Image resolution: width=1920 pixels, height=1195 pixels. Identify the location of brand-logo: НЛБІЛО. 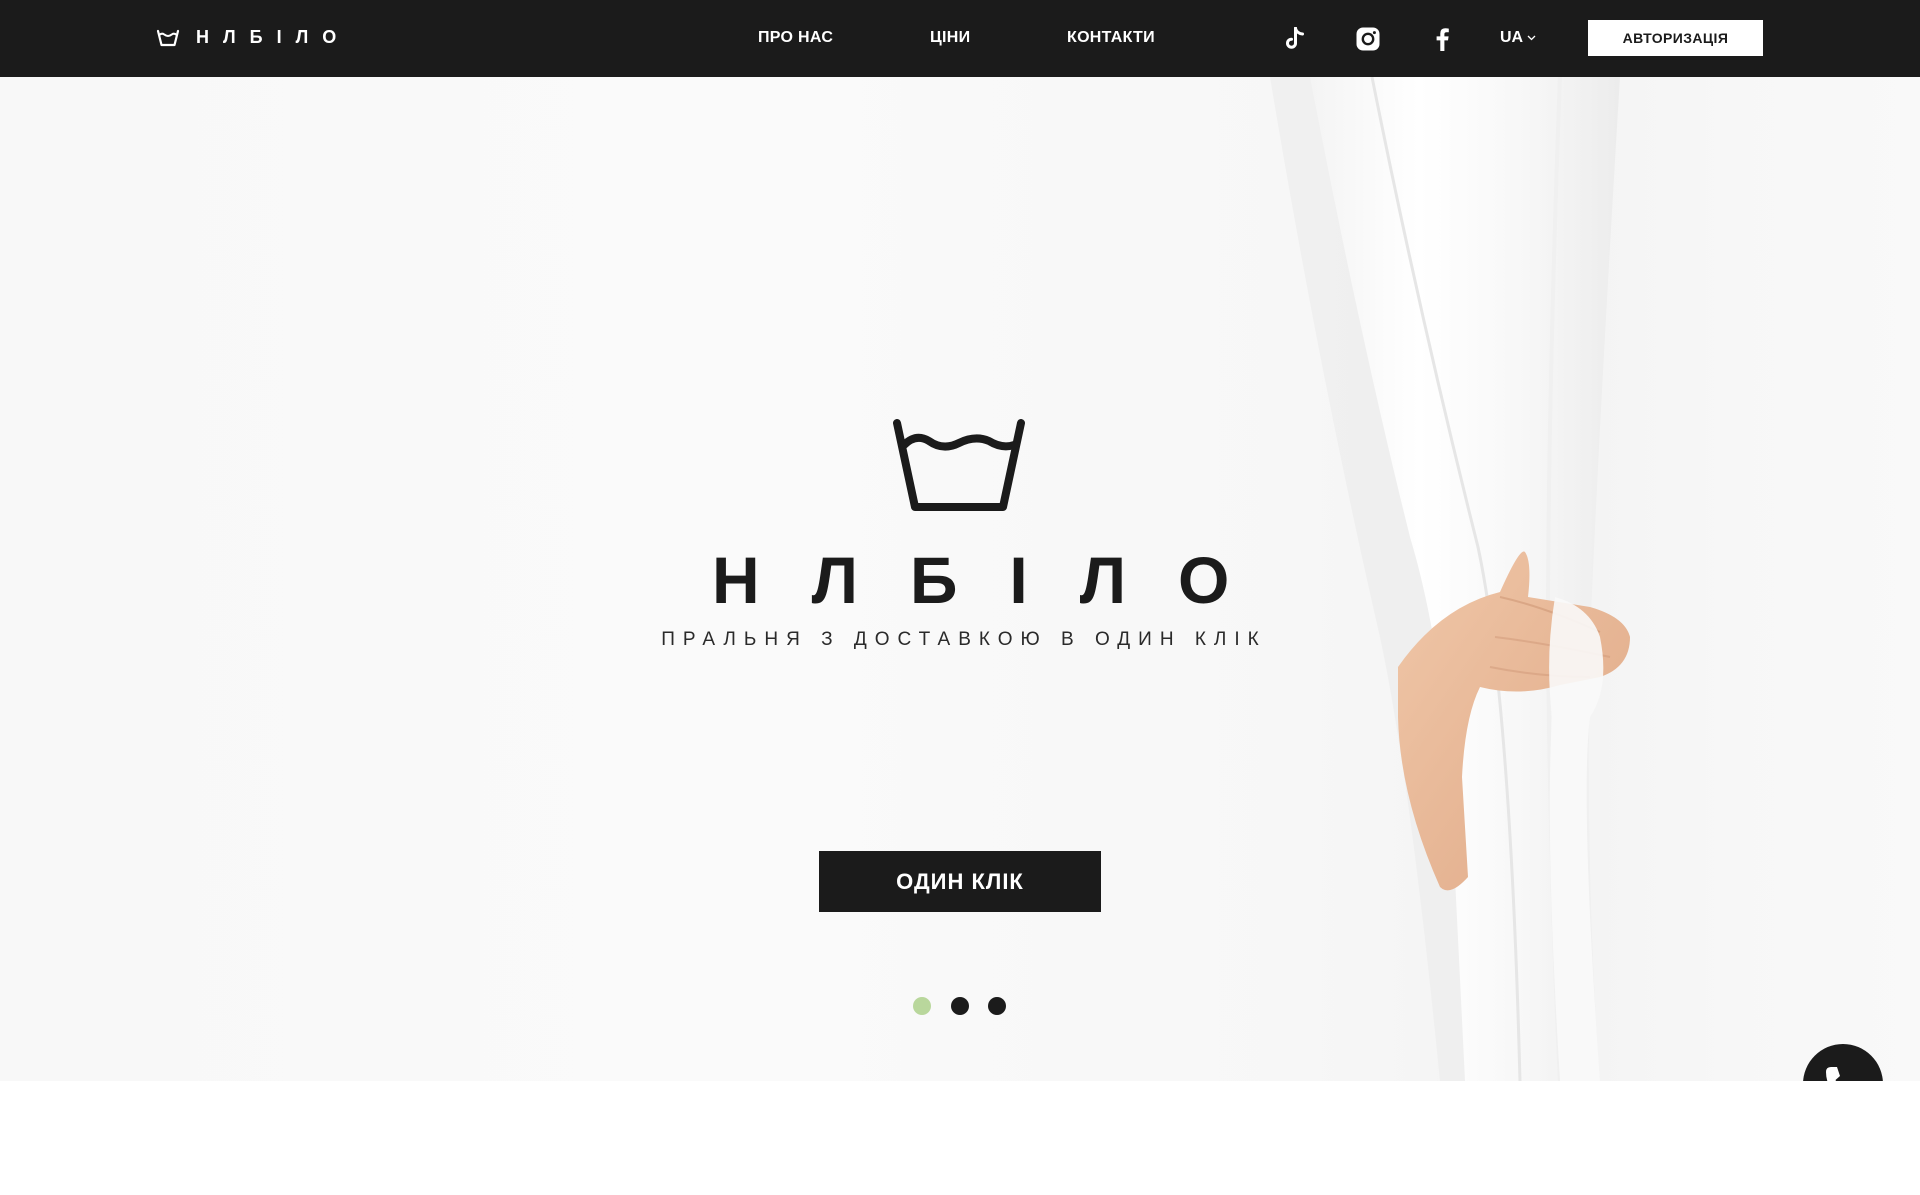
(253, 37).